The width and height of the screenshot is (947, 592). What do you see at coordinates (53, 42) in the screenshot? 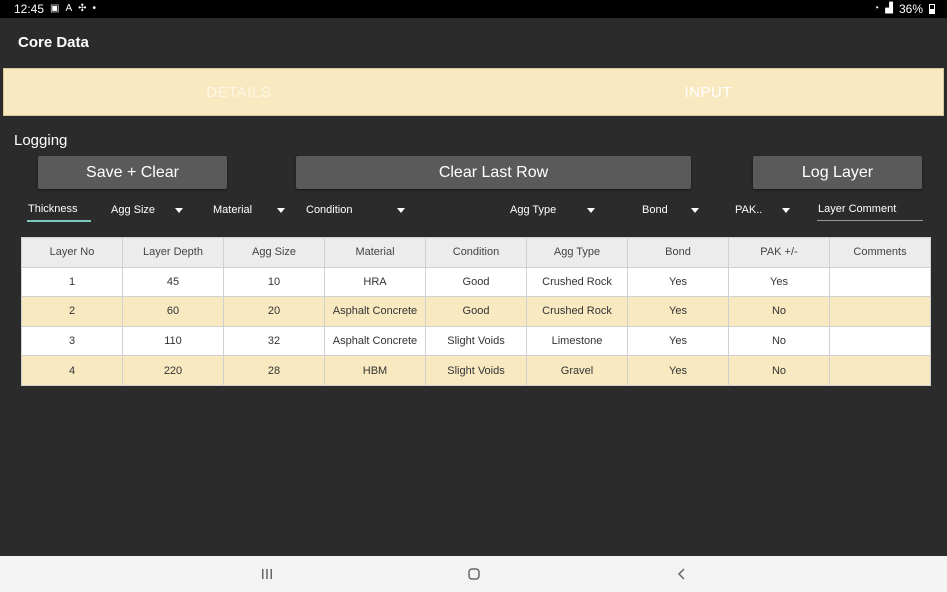
I see `app-title: Core Data` at bounding box center [53, 42].